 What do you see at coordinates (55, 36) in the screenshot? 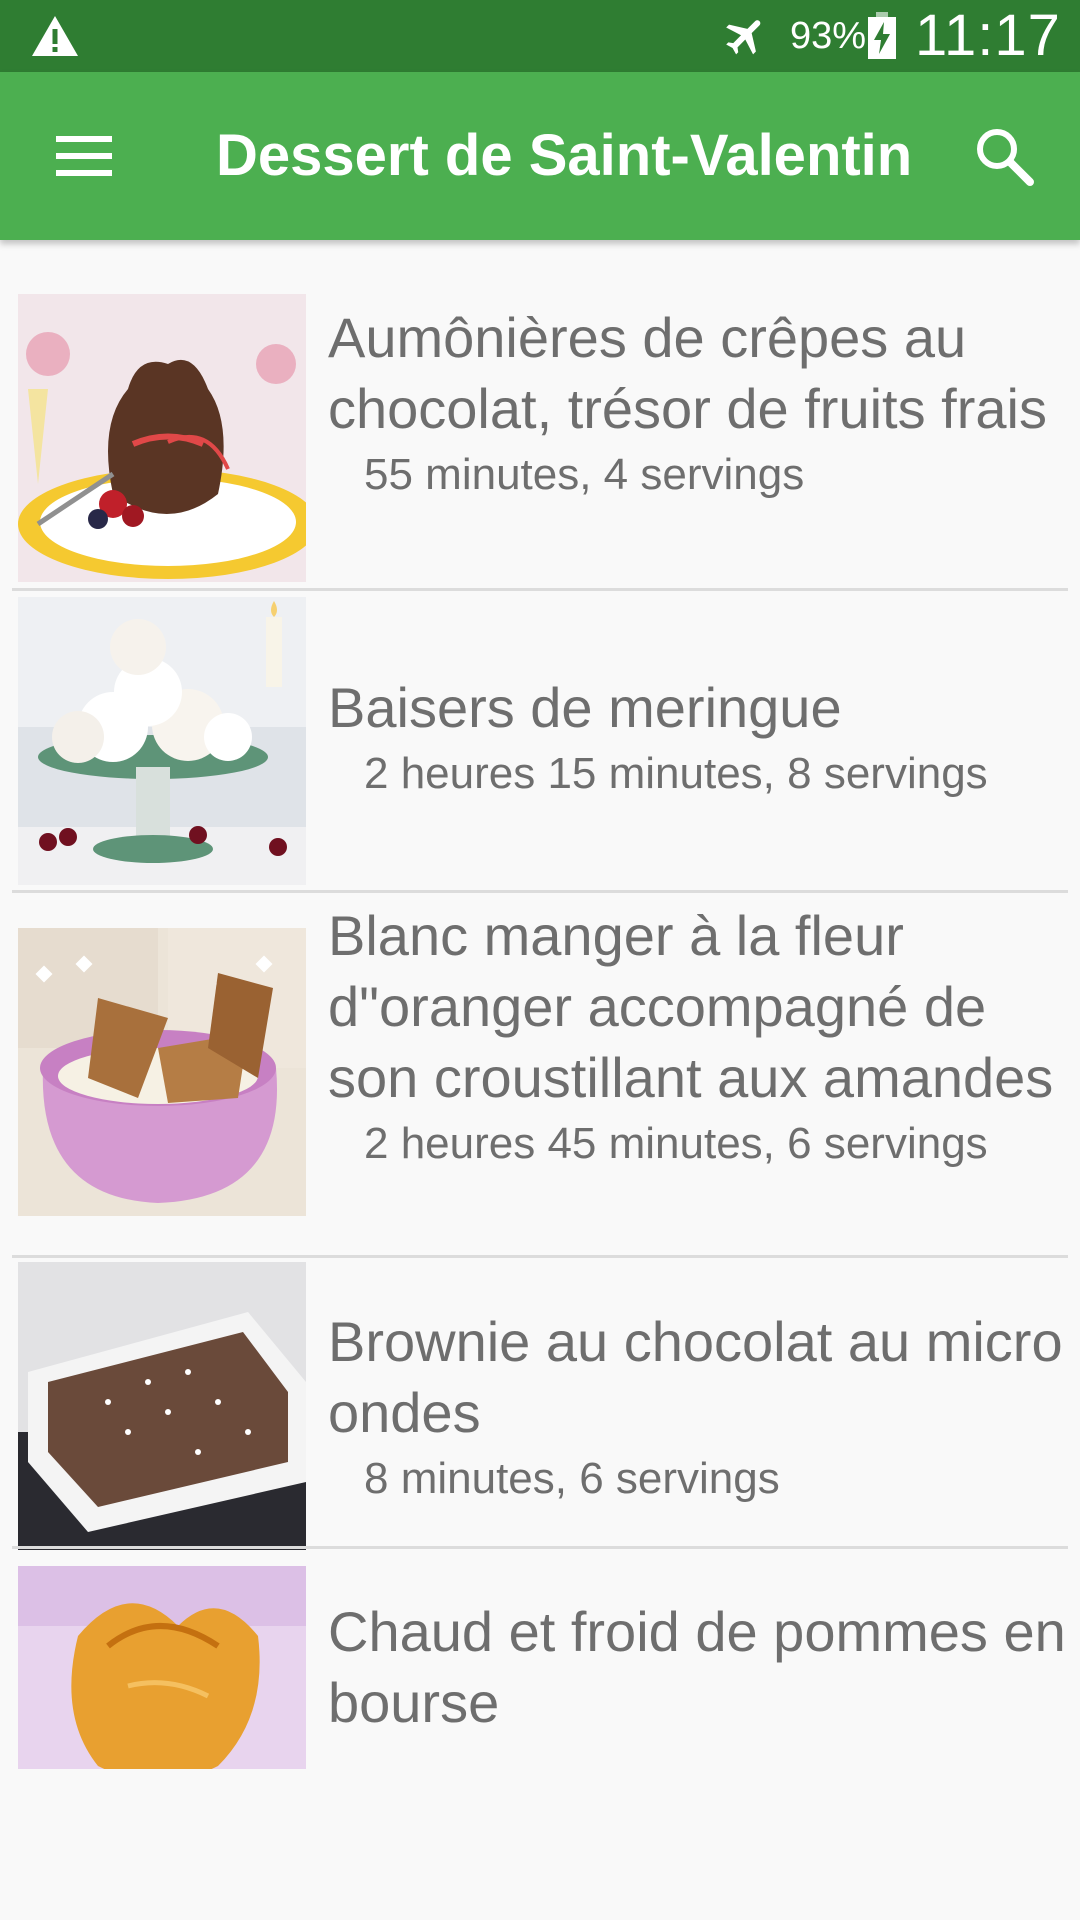
I see `warning-icon` at bounding box center [55, 36].